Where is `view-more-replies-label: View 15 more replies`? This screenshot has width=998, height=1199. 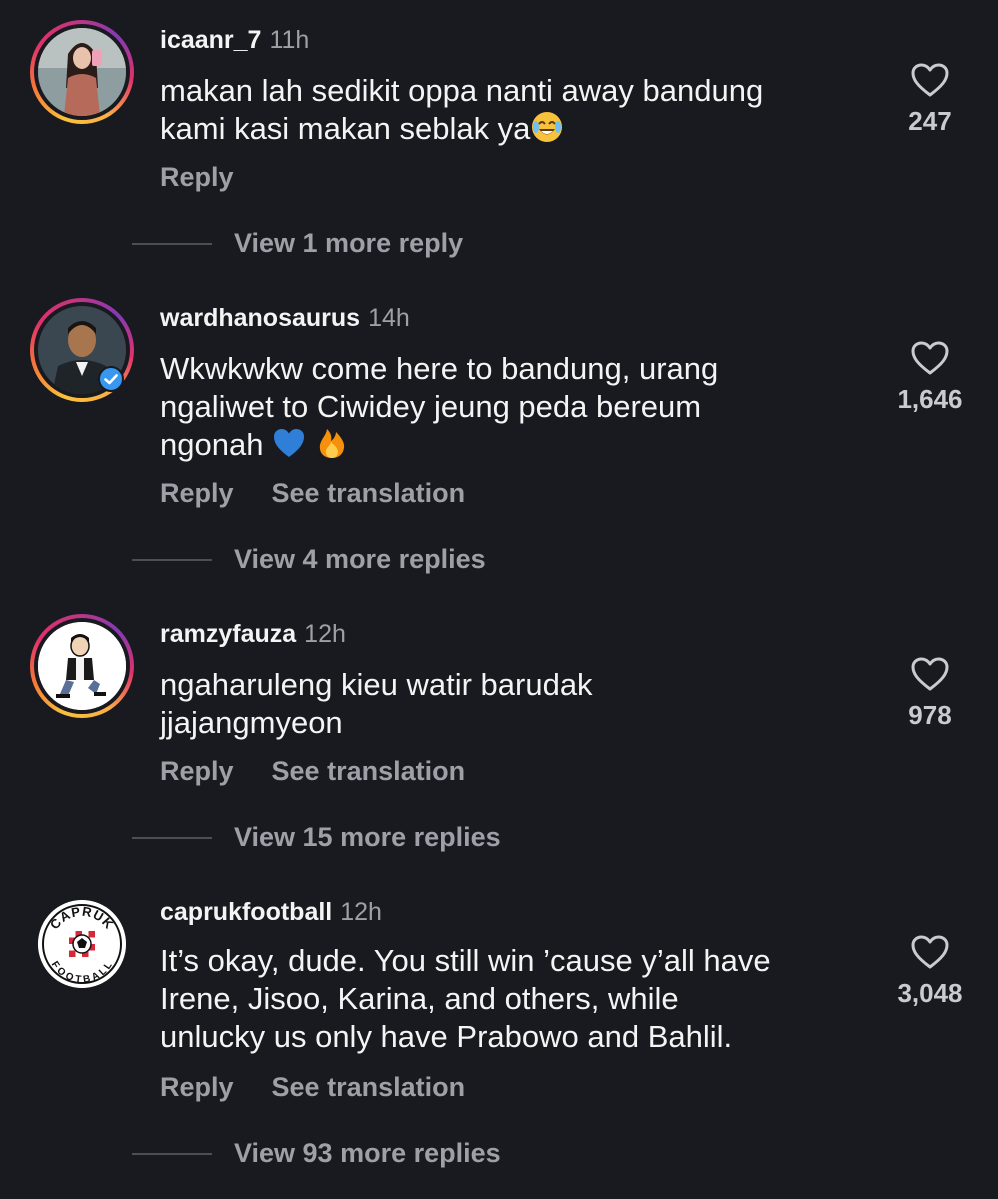
view-more-replies-label: View 15 more replies is located at coordinates (367, 837).